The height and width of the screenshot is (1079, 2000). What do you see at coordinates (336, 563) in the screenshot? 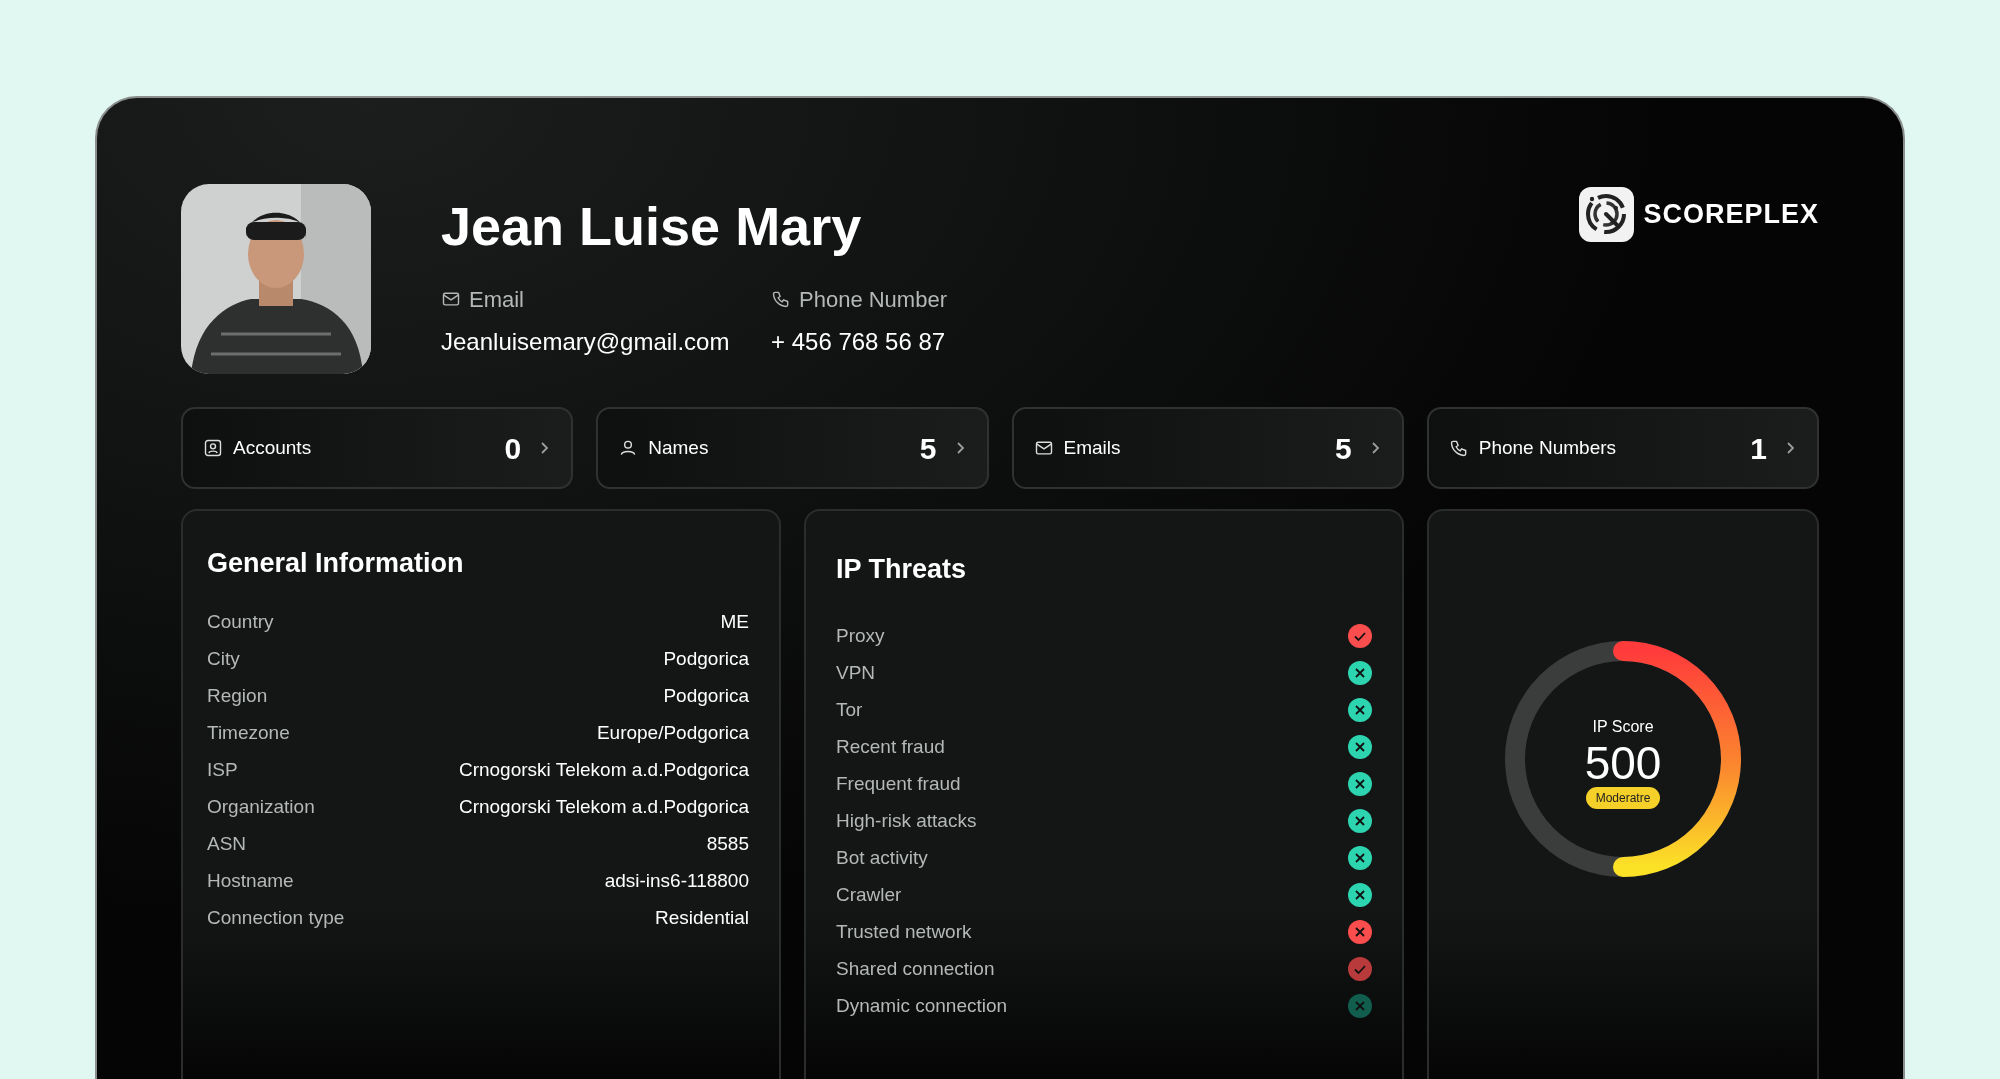
I see `panel-title: General Information` at bounding box center [336, 563].